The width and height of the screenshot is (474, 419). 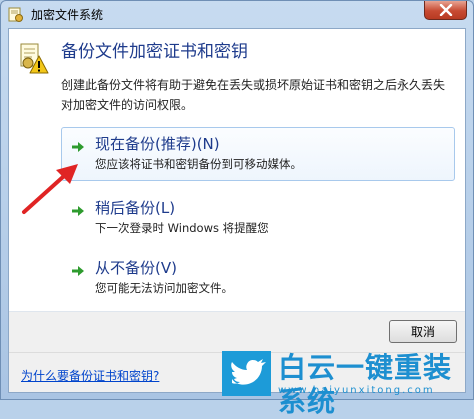 I want to click on close-x-icon, so click(x=446, y=10).